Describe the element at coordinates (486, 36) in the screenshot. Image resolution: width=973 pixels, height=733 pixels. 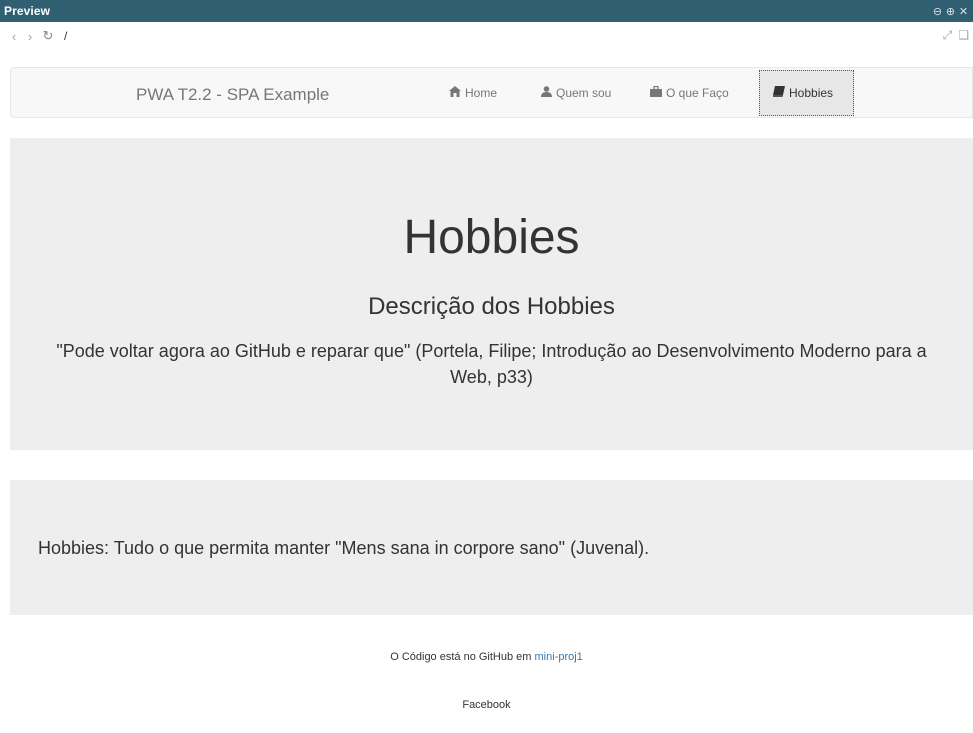
I see `address-bar: ‹ › ↻ / ⤢ ❏` at that location.